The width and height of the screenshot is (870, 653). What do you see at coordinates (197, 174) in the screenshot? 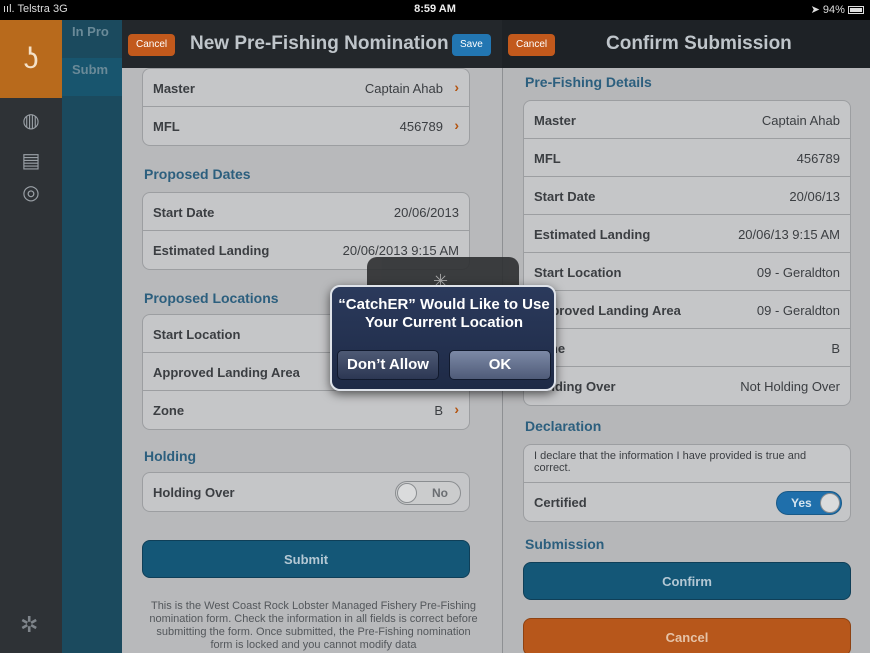
I see `section-title-dates: Proposed Dates` at bounding box center [197, 174].